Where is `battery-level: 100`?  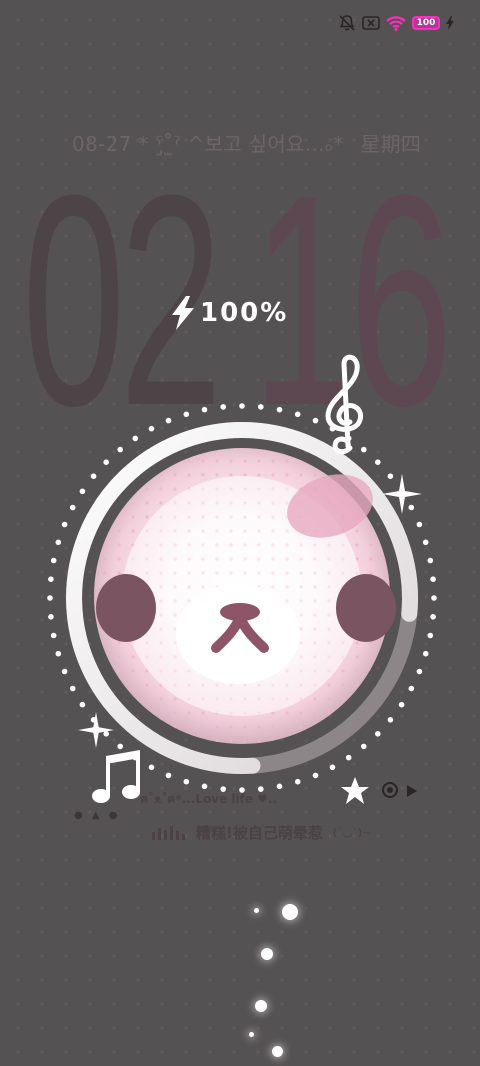
battery-level: 100 is located at coordinates (426, 23).